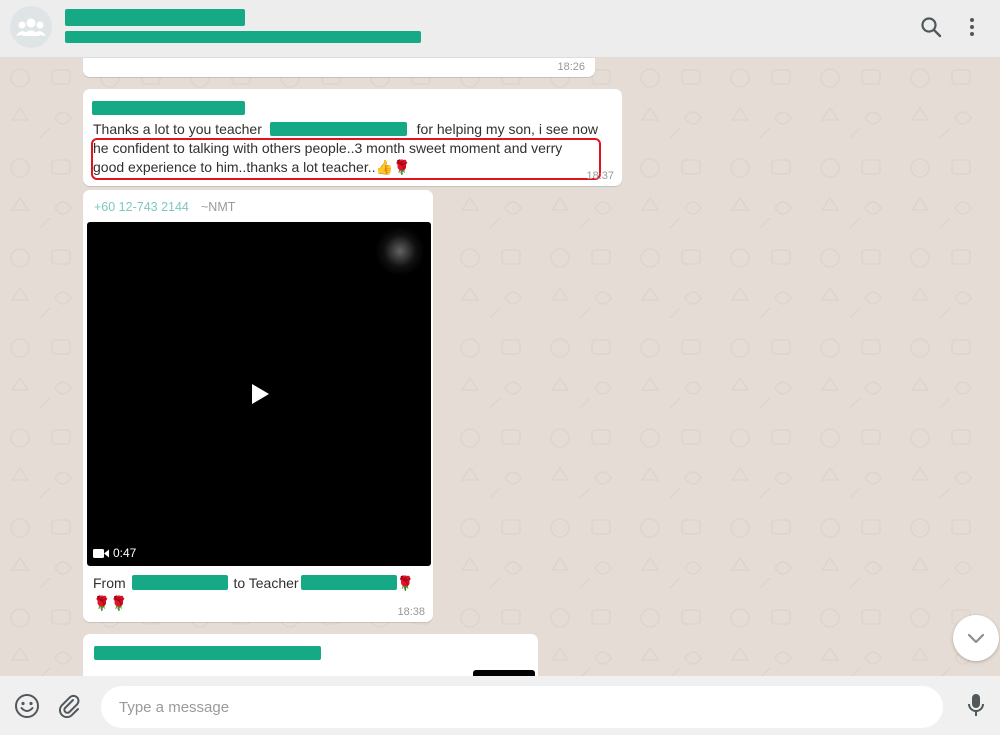  What do you see at coordinates (218, 207) in the screenshot?
I see `sender-push-name: ~NMT` at bounding box center [218, 207].